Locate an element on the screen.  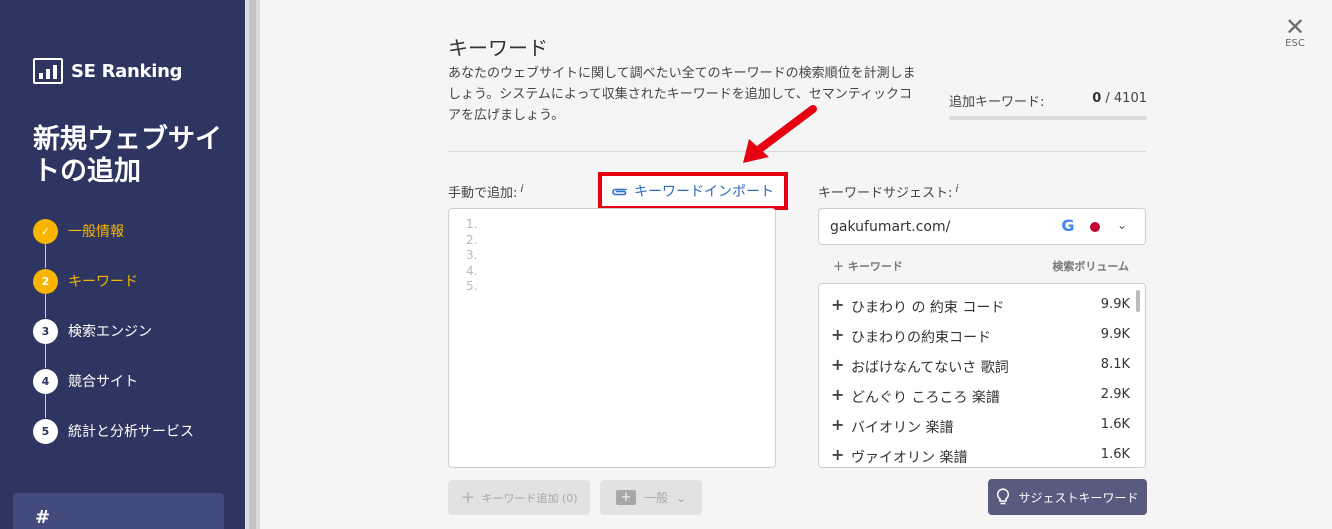
add-keywords-label: キーワード追加 (0) is located at coordinates (529, 498).